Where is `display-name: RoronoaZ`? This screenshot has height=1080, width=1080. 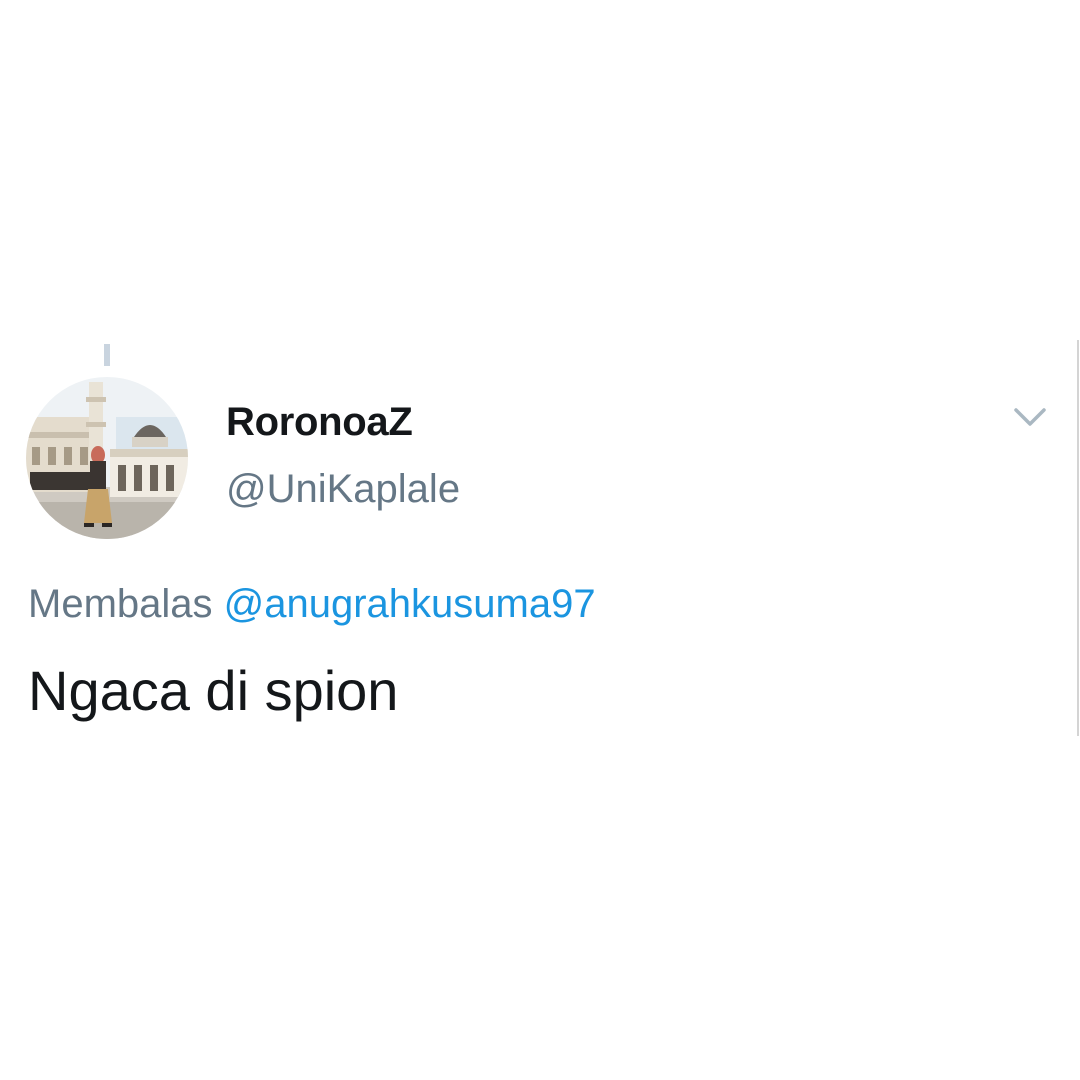
display-name: RoronoaZ is located at coordinates (319, 422).